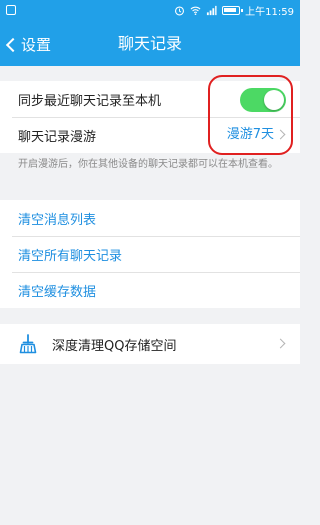 The width and height of the screenshot is (320, 525). I want to click on clear-all-chats-label: 清空所有聊天记录, so click(70, 256).